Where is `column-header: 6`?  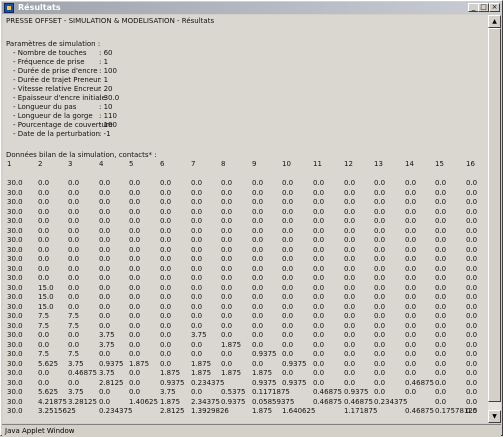
column-header: 6 is located at coordinates (162, 164).